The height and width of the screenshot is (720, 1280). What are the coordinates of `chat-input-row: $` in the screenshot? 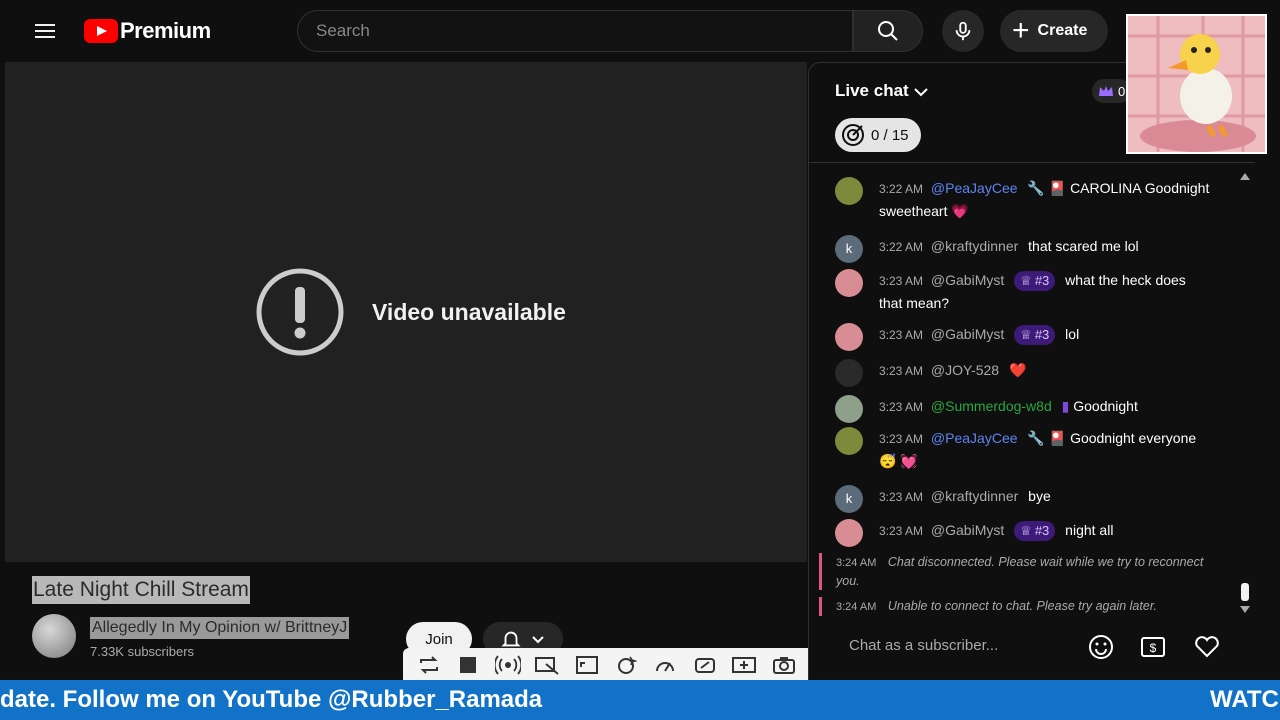 It's located at (1032, 653).